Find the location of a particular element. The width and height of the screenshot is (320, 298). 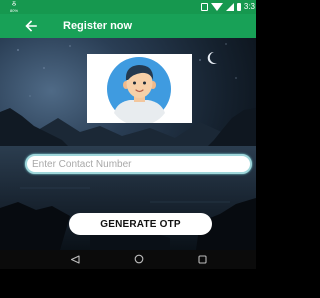

user-avatar-icon is located at coordinates (139, 90).